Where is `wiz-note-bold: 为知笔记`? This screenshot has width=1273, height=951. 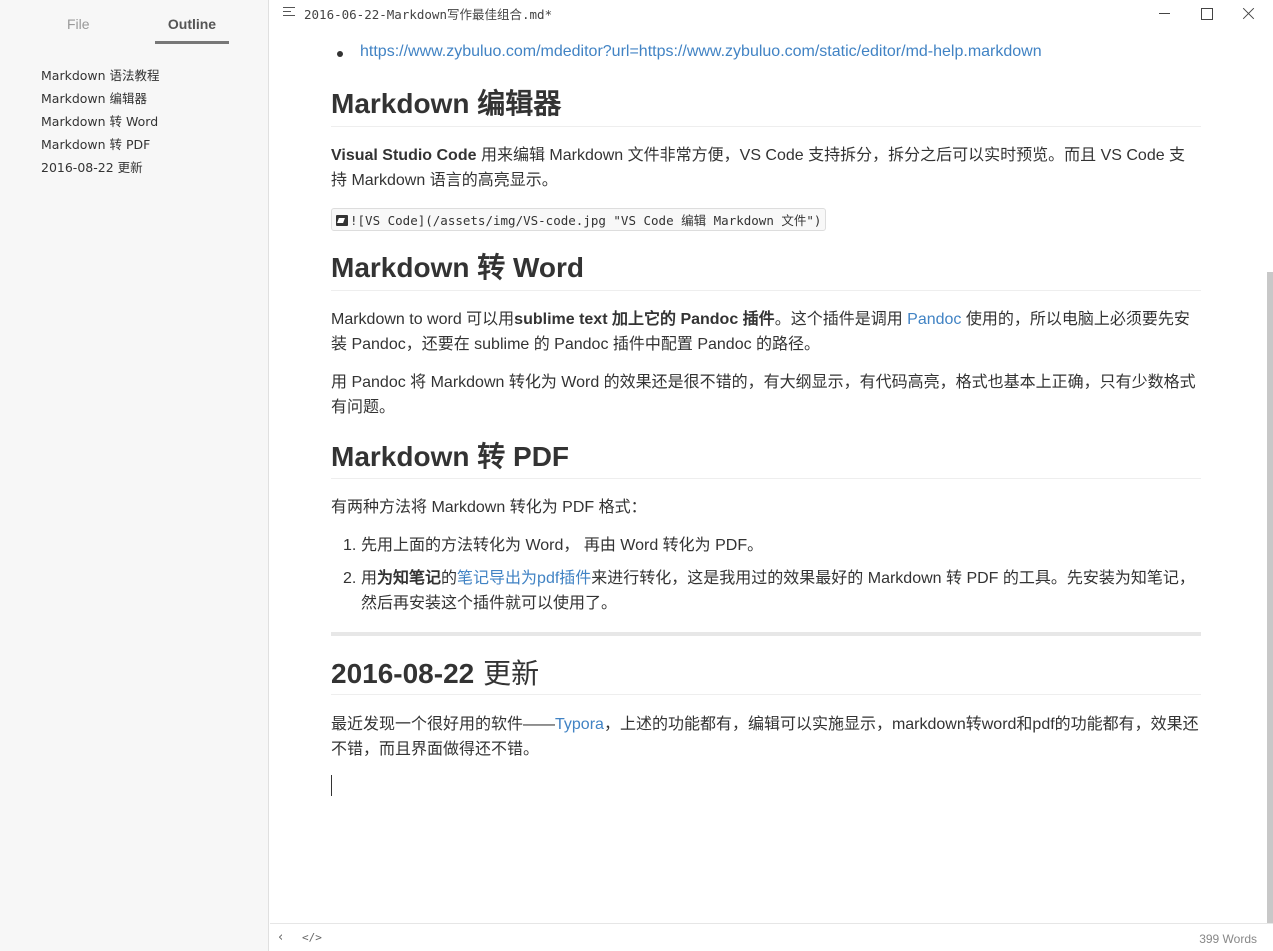
wiz-note-bold: 为知笔记 is located at coordinates (409, 578).